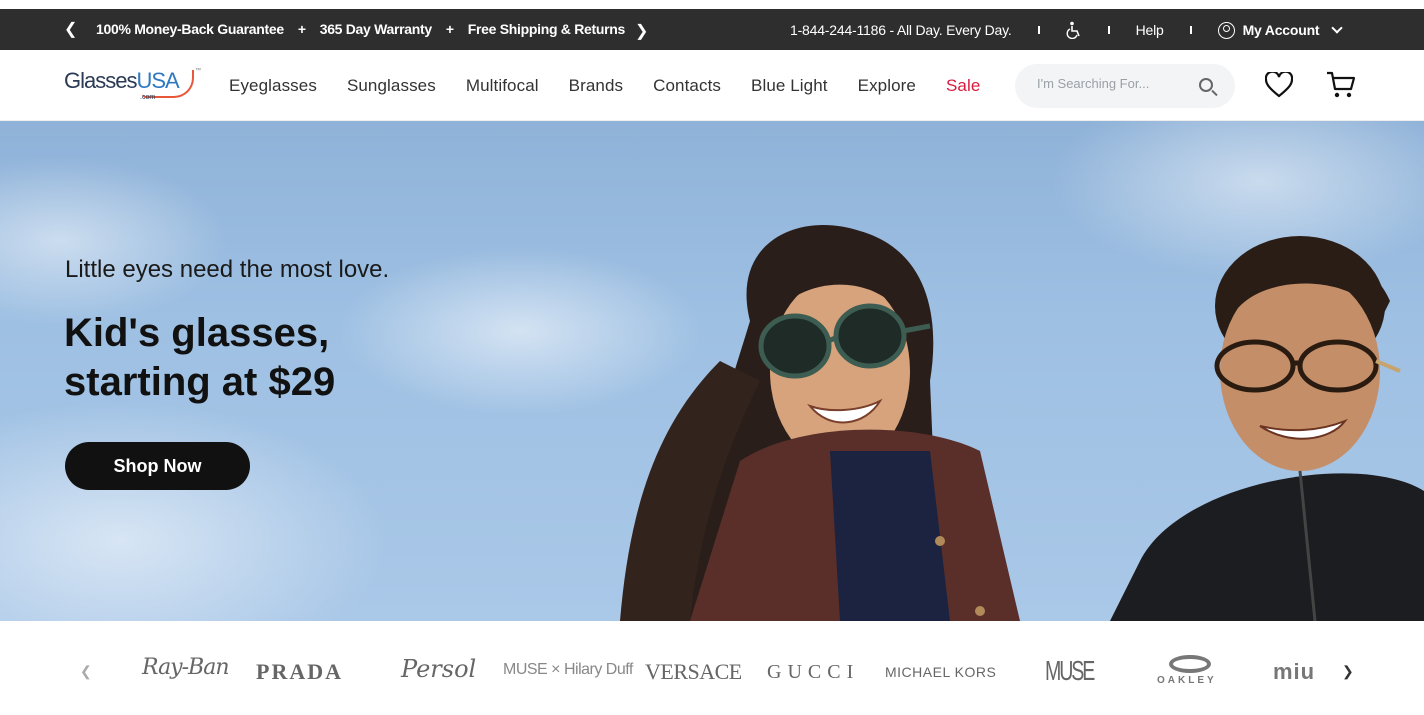 The image size is (1424, 715). I want to click on oakley-logo-icon, so click(1190, 664).